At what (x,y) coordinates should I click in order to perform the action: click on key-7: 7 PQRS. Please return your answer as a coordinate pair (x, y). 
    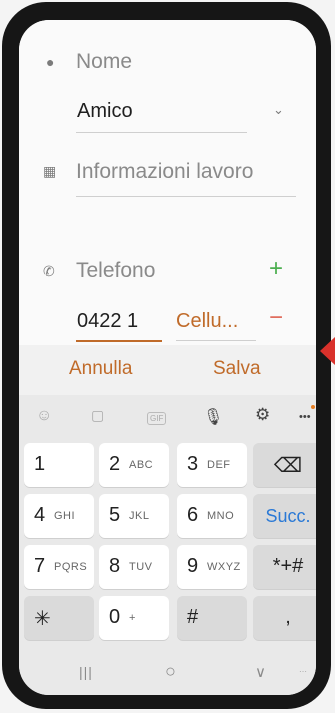
    Looking at the image, I should click on (59, 567).